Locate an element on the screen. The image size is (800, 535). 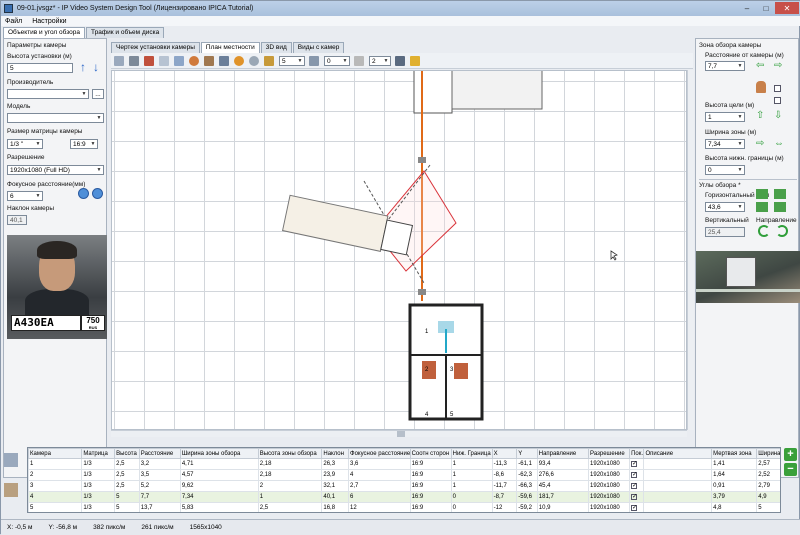
narrow-icon: ⇨ is located at coordinates (762, 144).